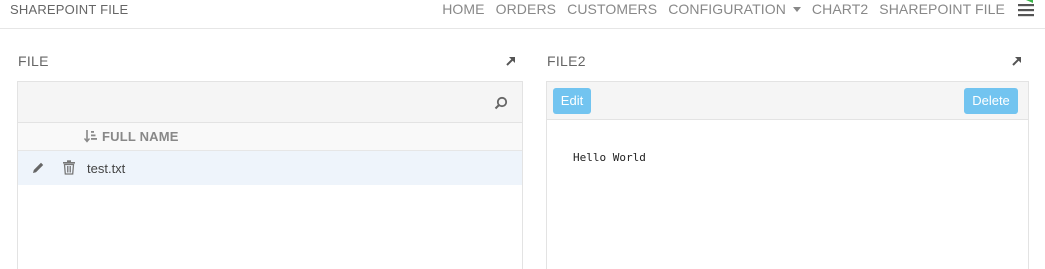 This screenshot has height=269, width=1045. Describe the element at coordinates (69, 9) in the screenshot. I see `app-title: SHAREPOINT FILE` at that location.